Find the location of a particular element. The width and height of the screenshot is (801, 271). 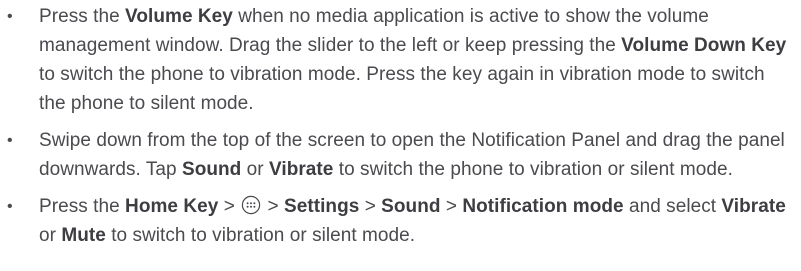

menu-name: Sound is located at coordinates (411, 206).